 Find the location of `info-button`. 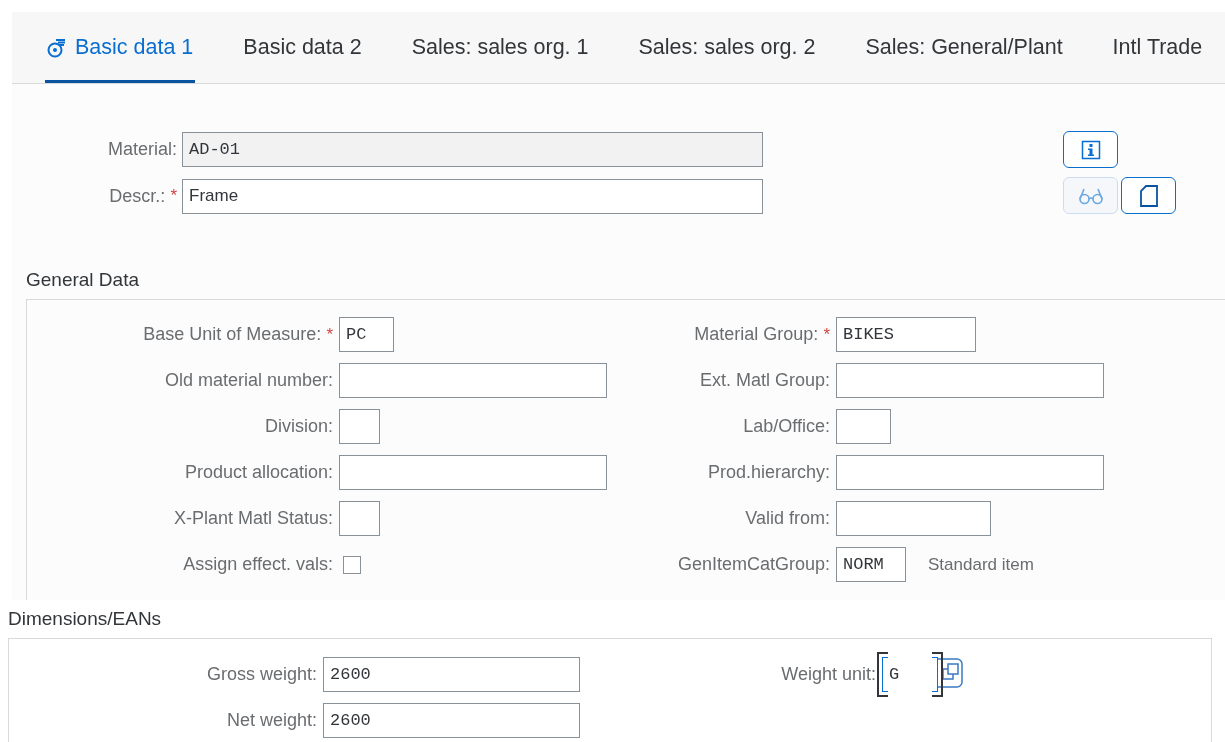

info-button is located at coordinates (1090, 149).